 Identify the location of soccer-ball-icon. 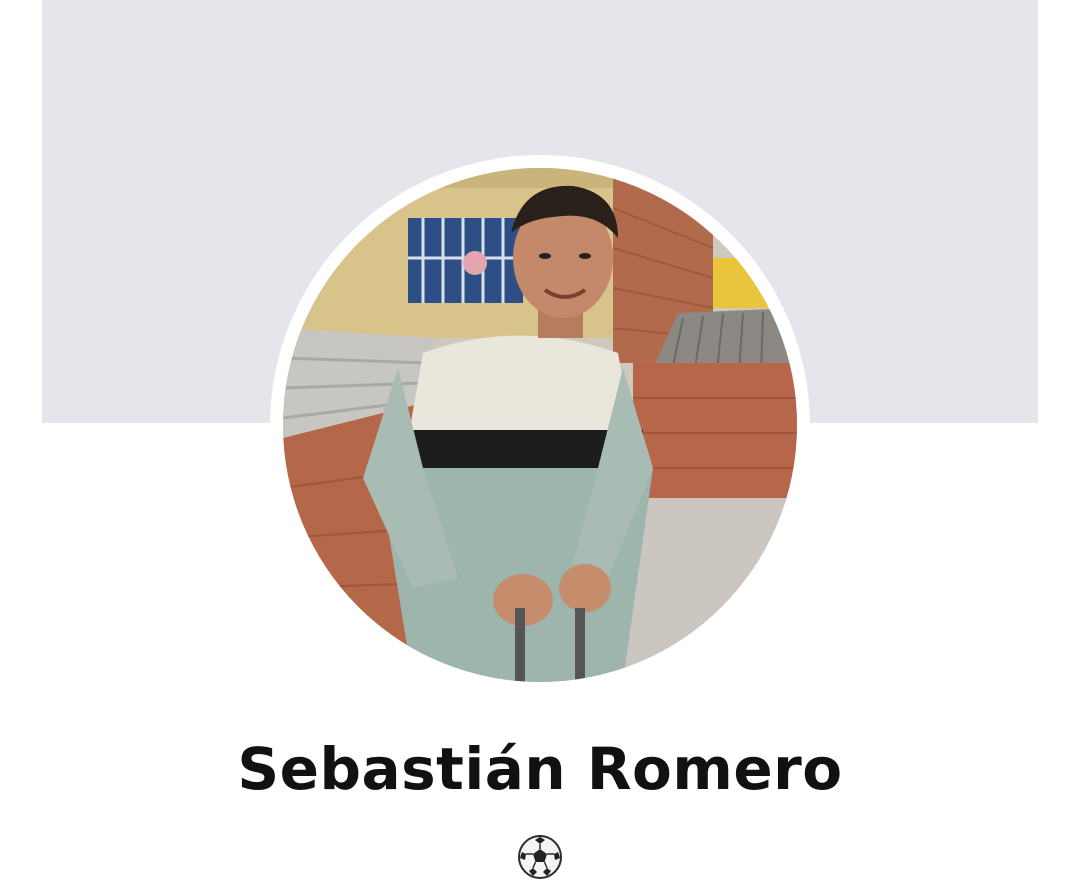
(540, 857).